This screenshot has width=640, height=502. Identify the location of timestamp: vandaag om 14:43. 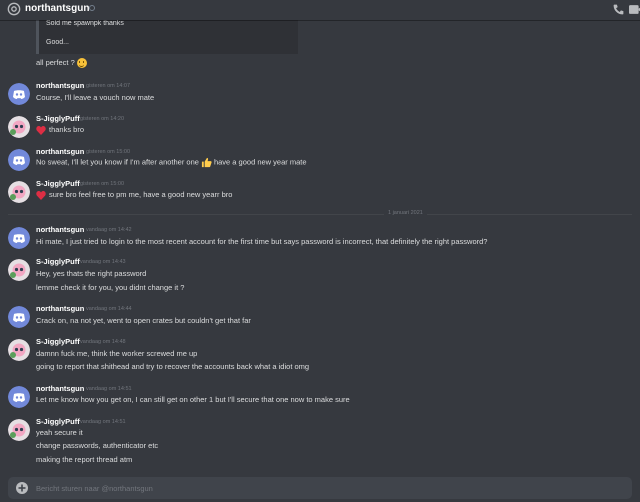
(103, 262).